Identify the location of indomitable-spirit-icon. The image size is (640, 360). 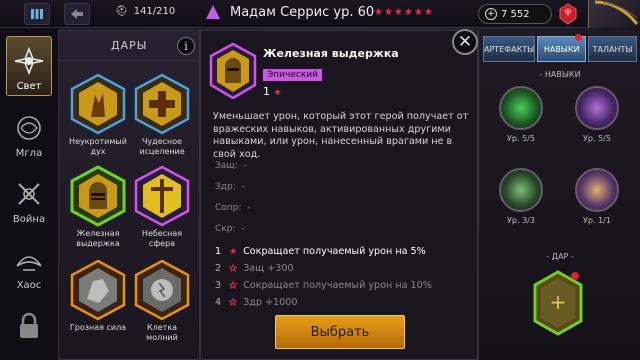
(98, 104).